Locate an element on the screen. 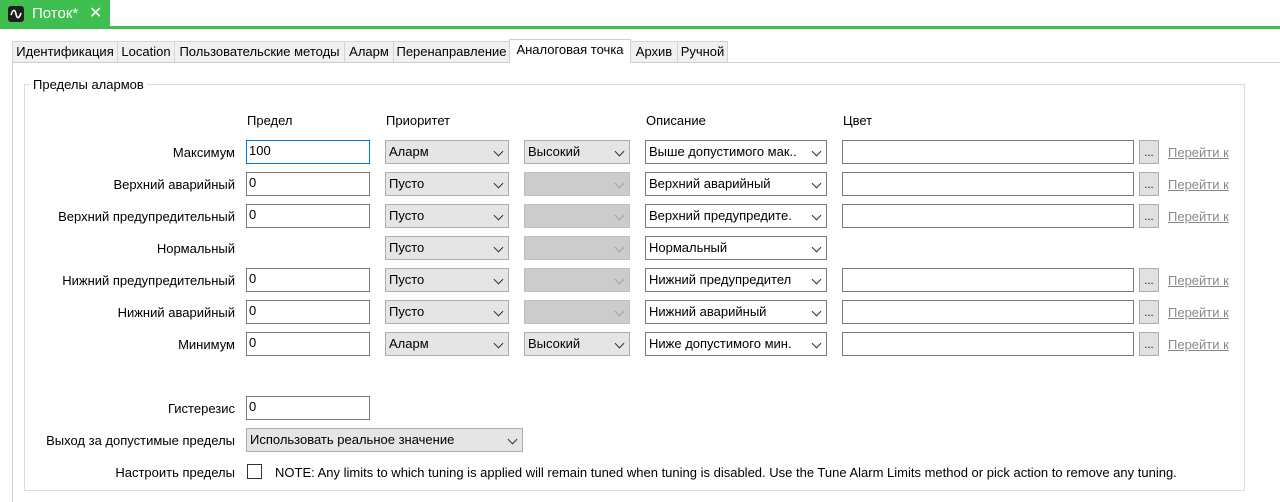 The height and width of the screenshot is (502, 1280). priority-select-minimum: Аларм is located at coordinates (447, 344).